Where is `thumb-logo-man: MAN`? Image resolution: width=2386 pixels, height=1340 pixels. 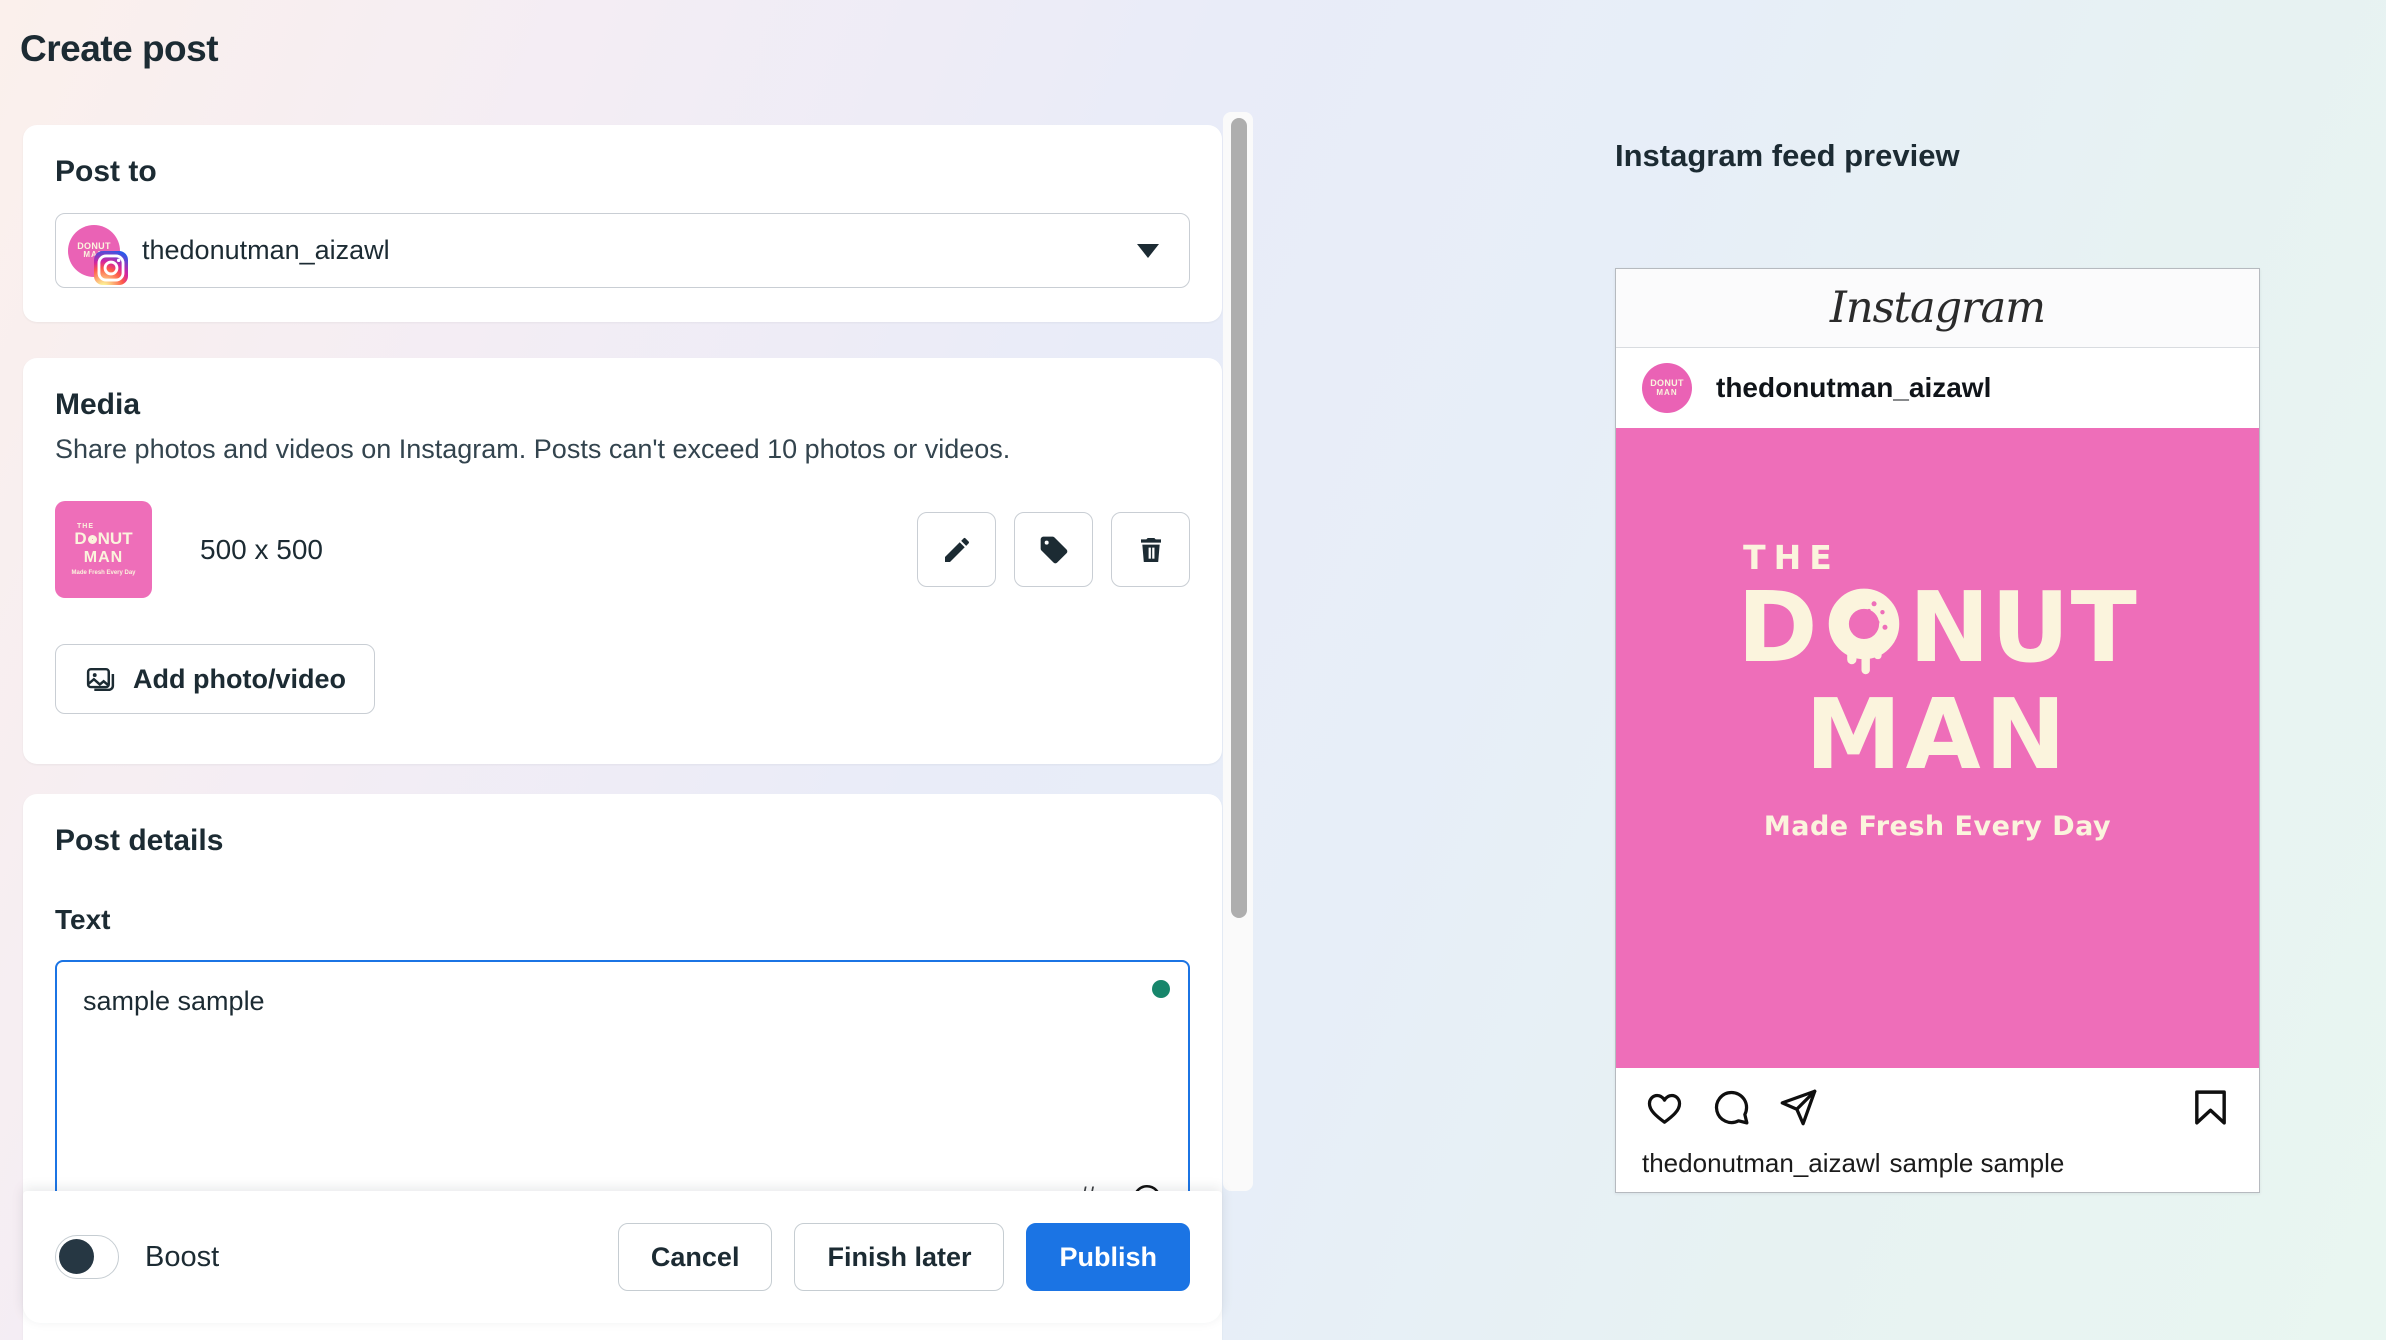
thumb-logo-man: MAN is located at coordinates (103, 558).